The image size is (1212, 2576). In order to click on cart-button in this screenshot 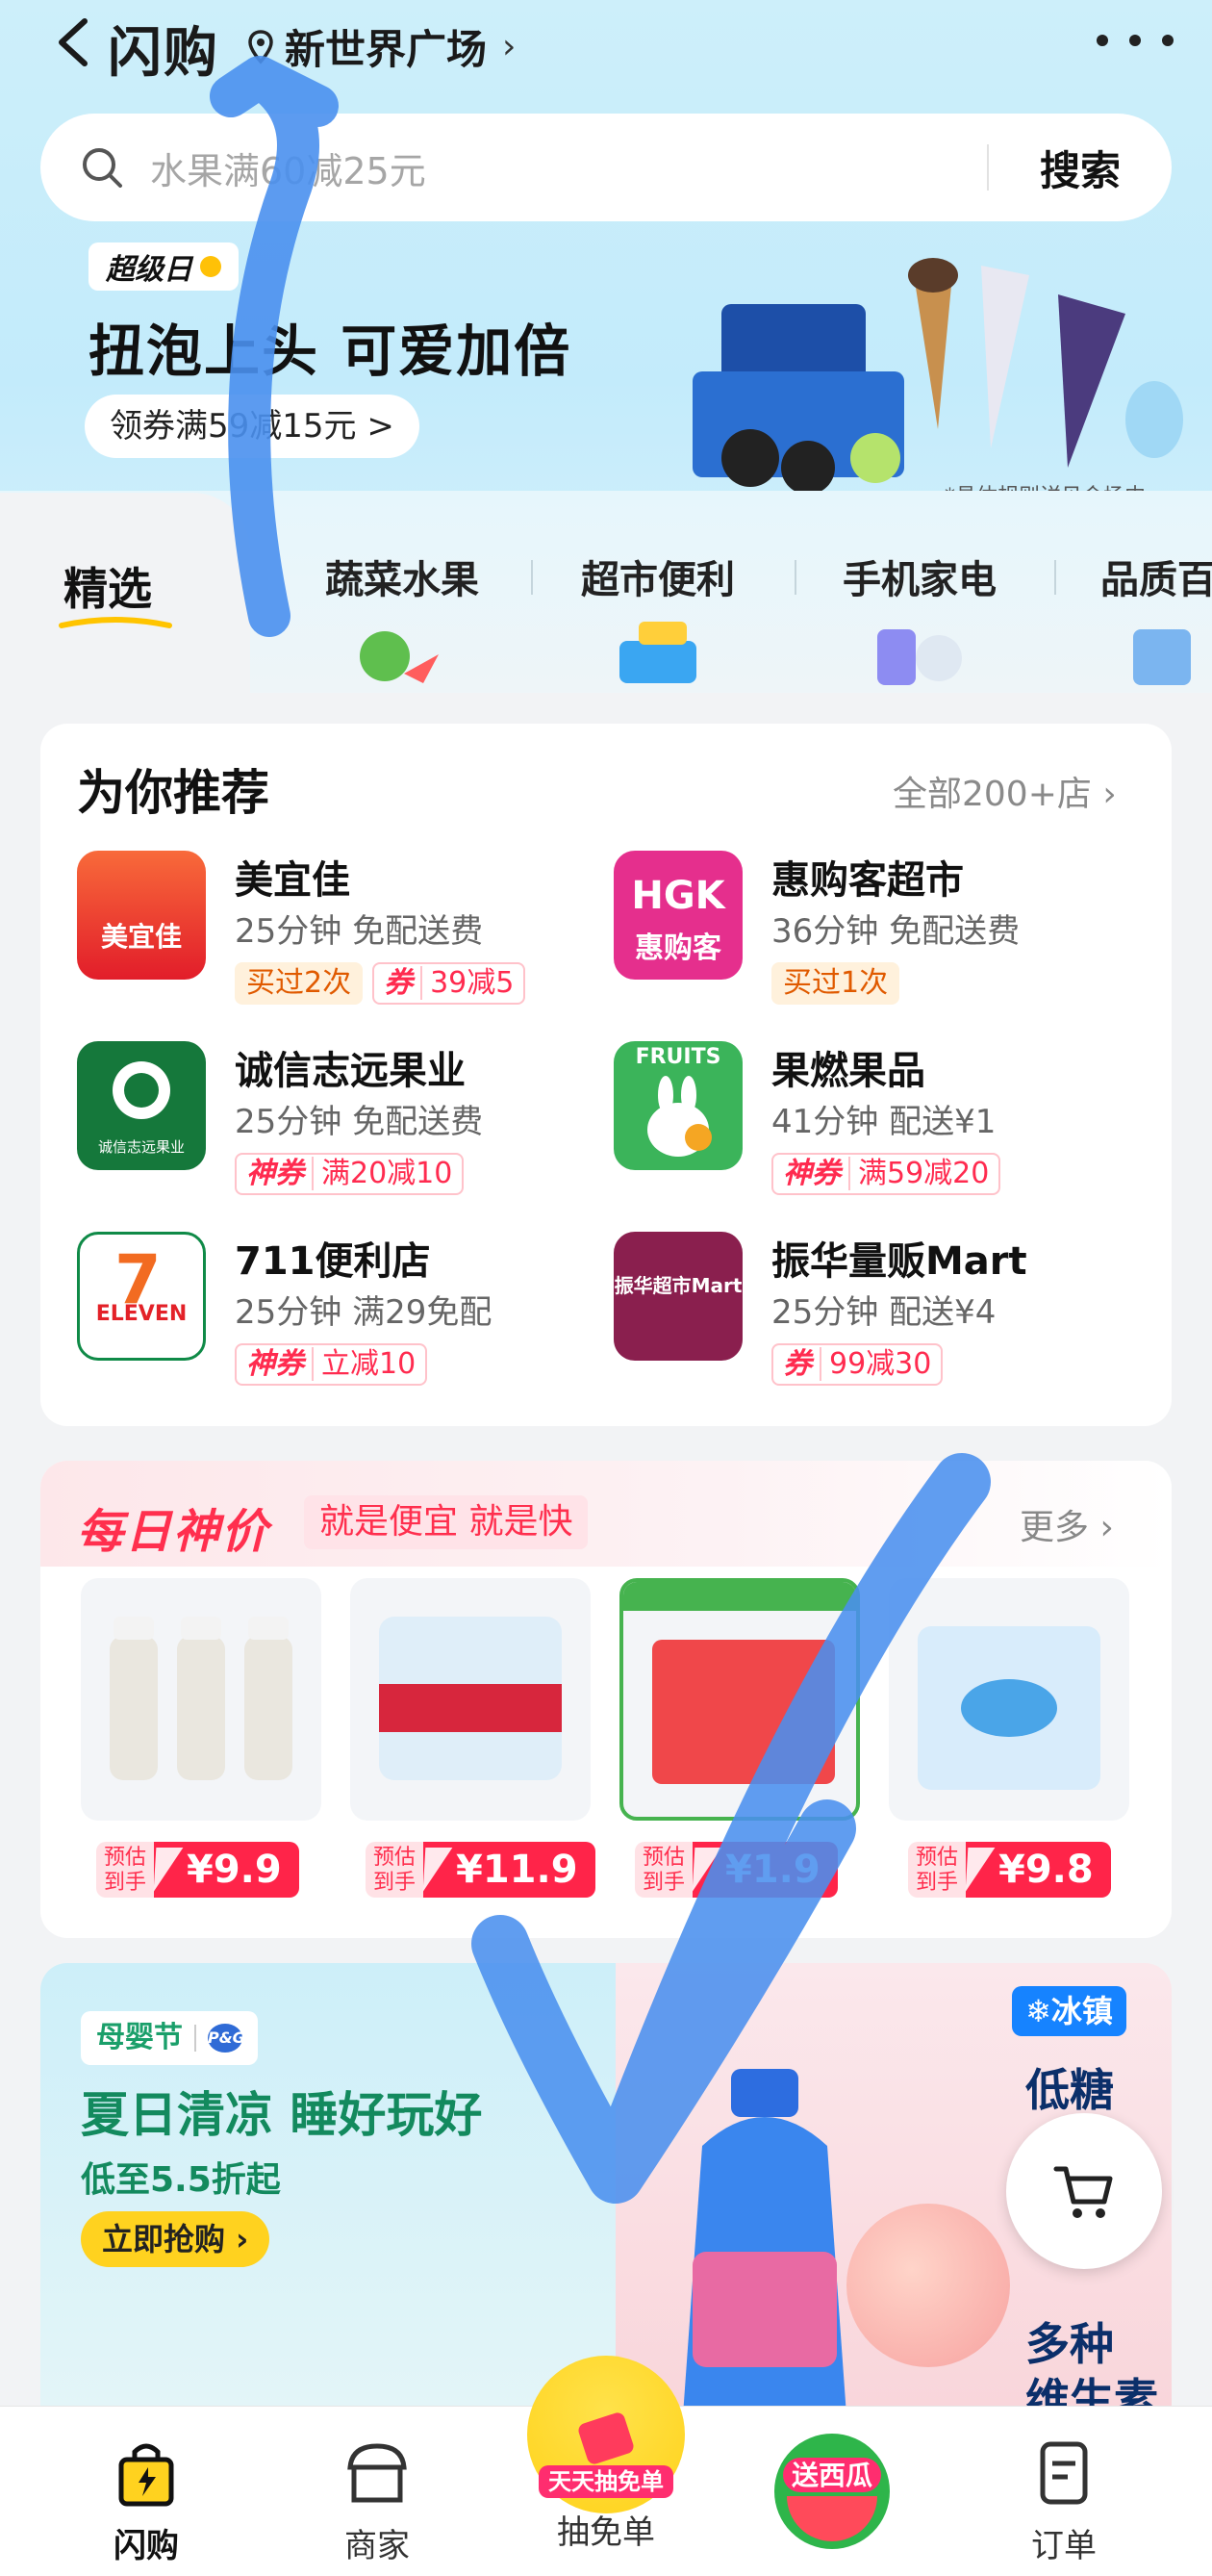, I will do `click(1084, 2191)`.